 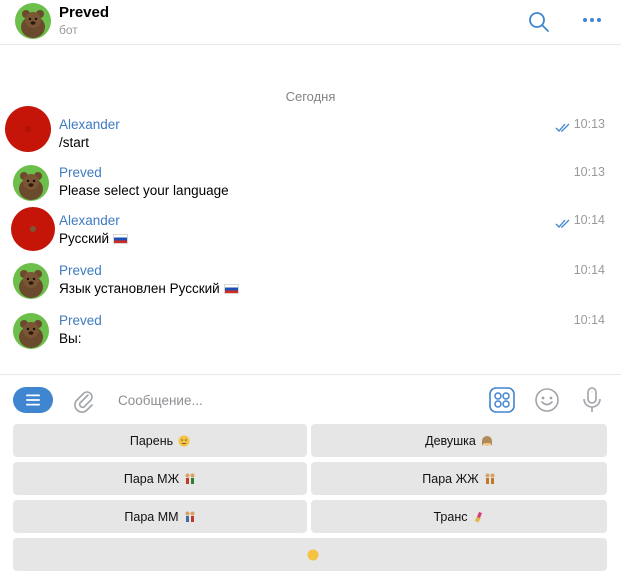 What do you see at coordinates (84, 12) in the screenshot?
I see `chat-title: Preved` at bounding box center [84, 12].